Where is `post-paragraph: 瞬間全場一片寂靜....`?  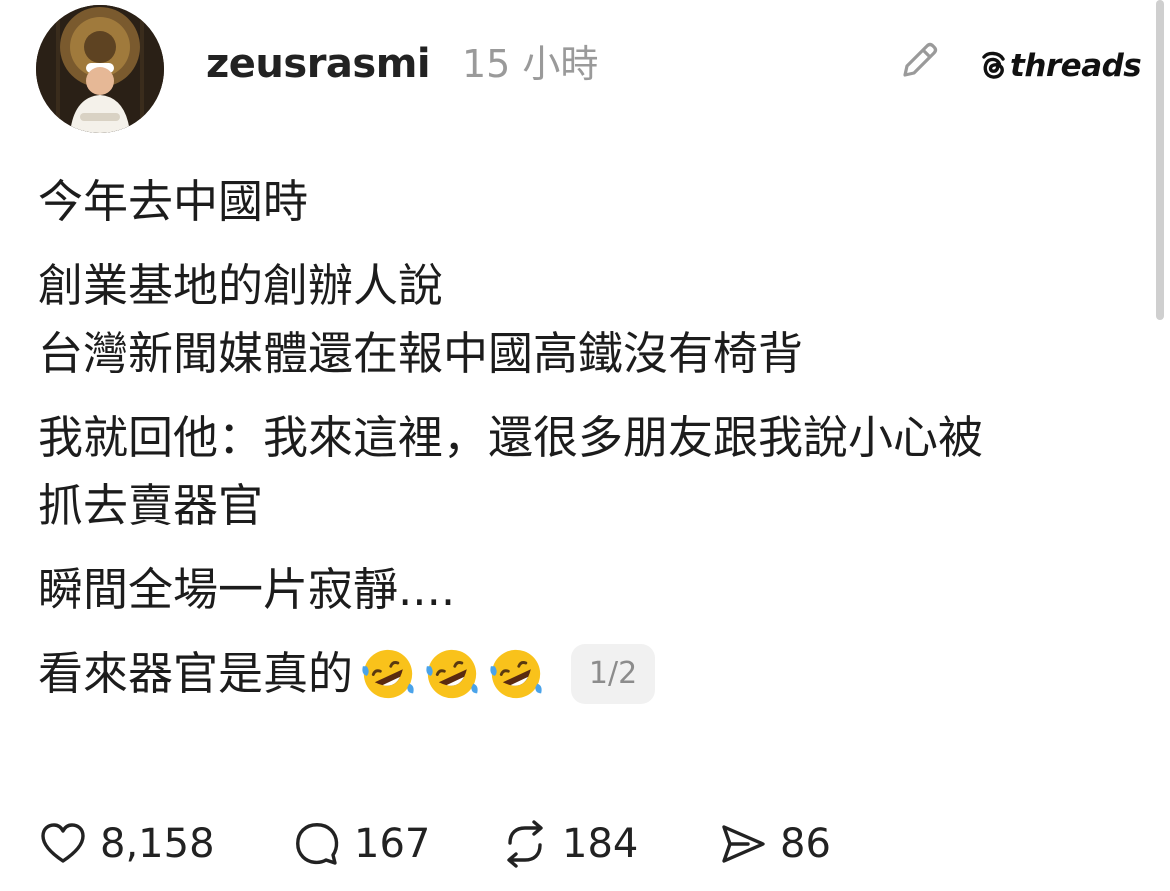
post-paragraph: 瞬間全場一片寂靜.... is located at coordinates (588, 590).